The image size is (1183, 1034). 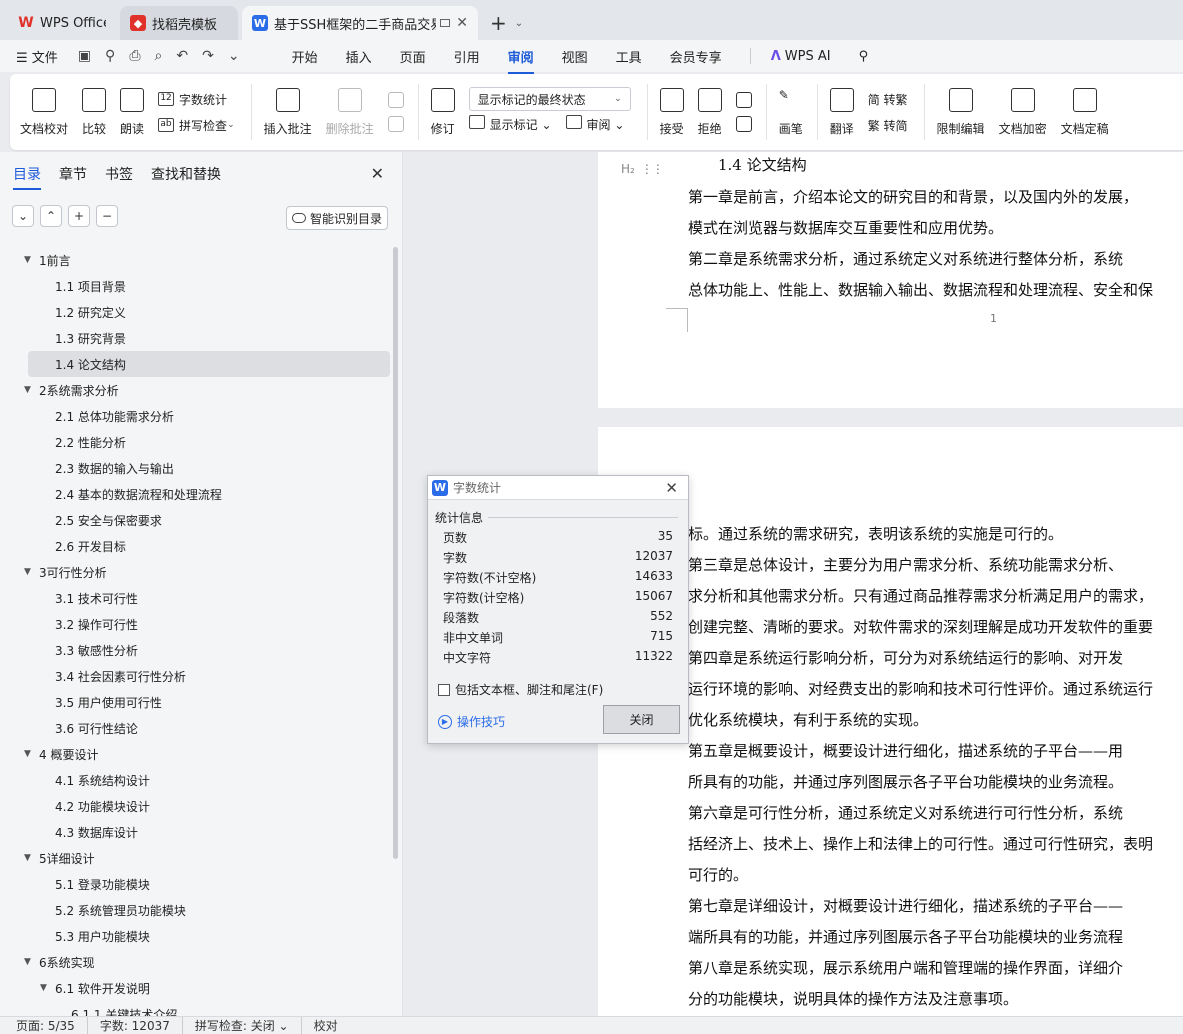 What do you see at coordinates (445, 23) in the screenshot?
I see `screen-icon` at bounding box center [445, 23].